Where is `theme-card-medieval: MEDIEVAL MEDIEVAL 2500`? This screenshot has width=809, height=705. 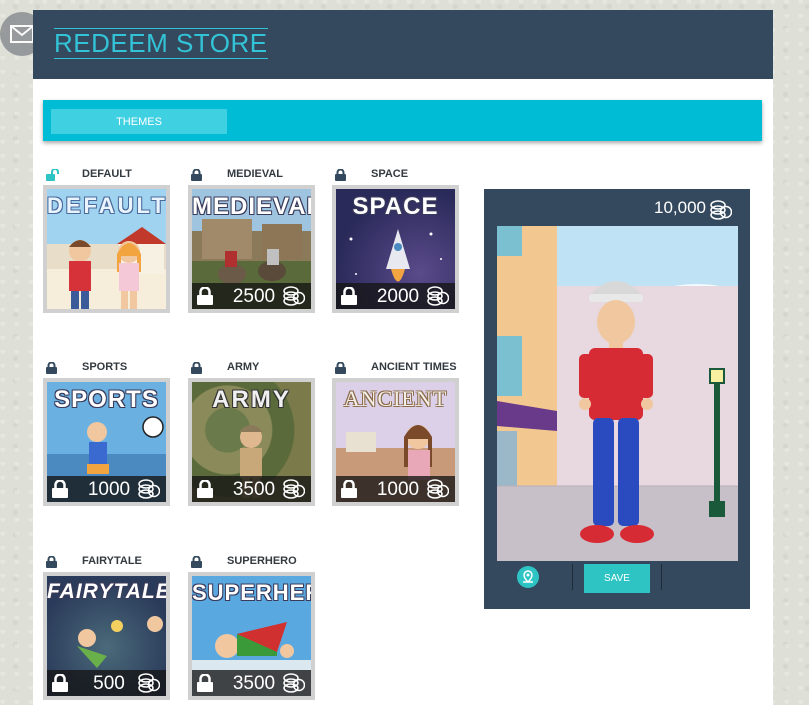
theme-card-medieval: MEDIEVAL MEDIEVAL 2500 is located at coordinates (252, 239).